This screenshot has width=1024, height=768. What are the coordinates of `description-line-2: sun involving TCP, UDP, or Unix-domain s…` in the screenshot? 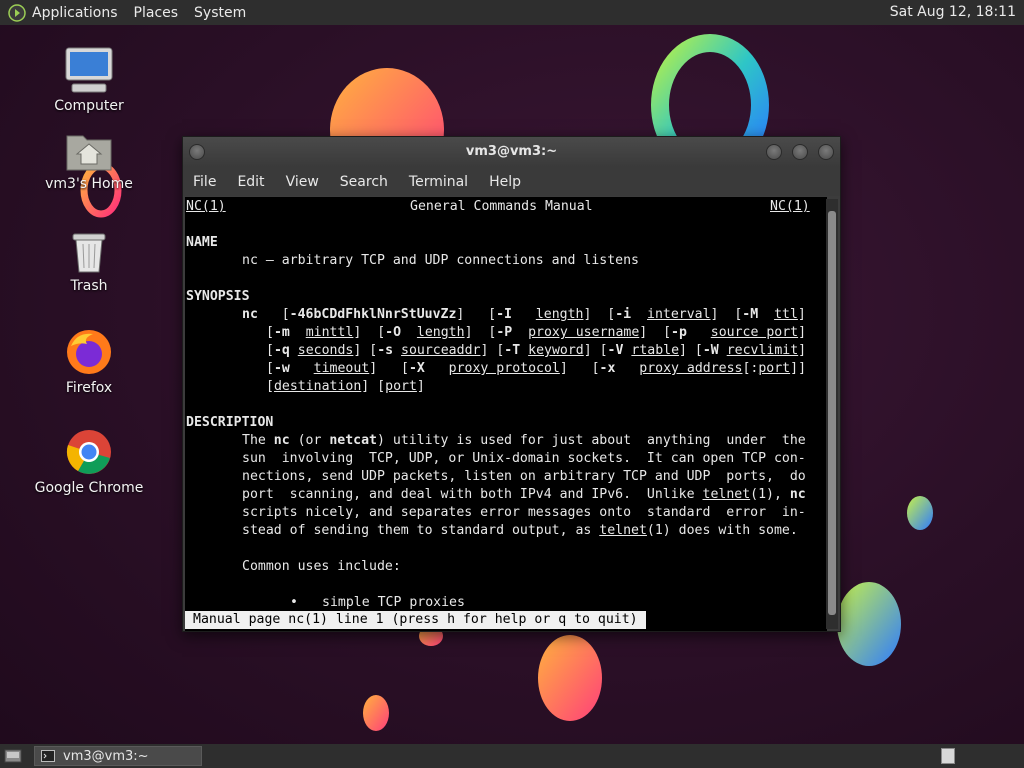 It's located at (524, 458).